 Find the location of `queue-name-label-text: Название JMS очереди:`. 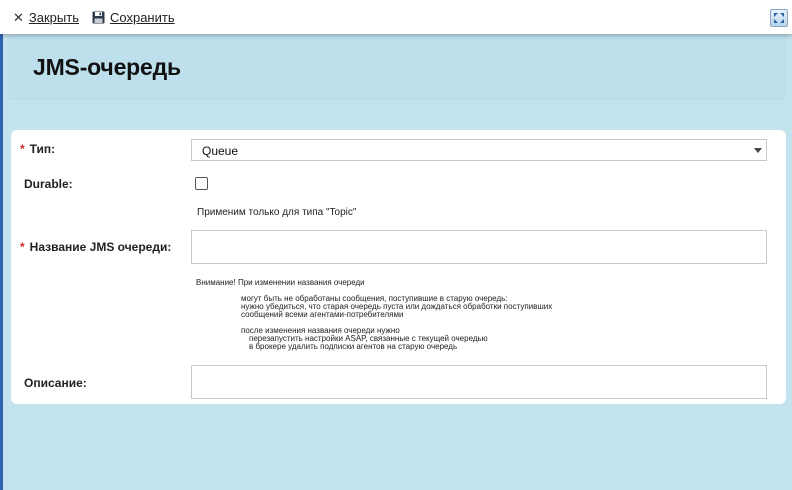

queue-name-label-text: Название JMS очереди: is located at coordinates (100, 247).